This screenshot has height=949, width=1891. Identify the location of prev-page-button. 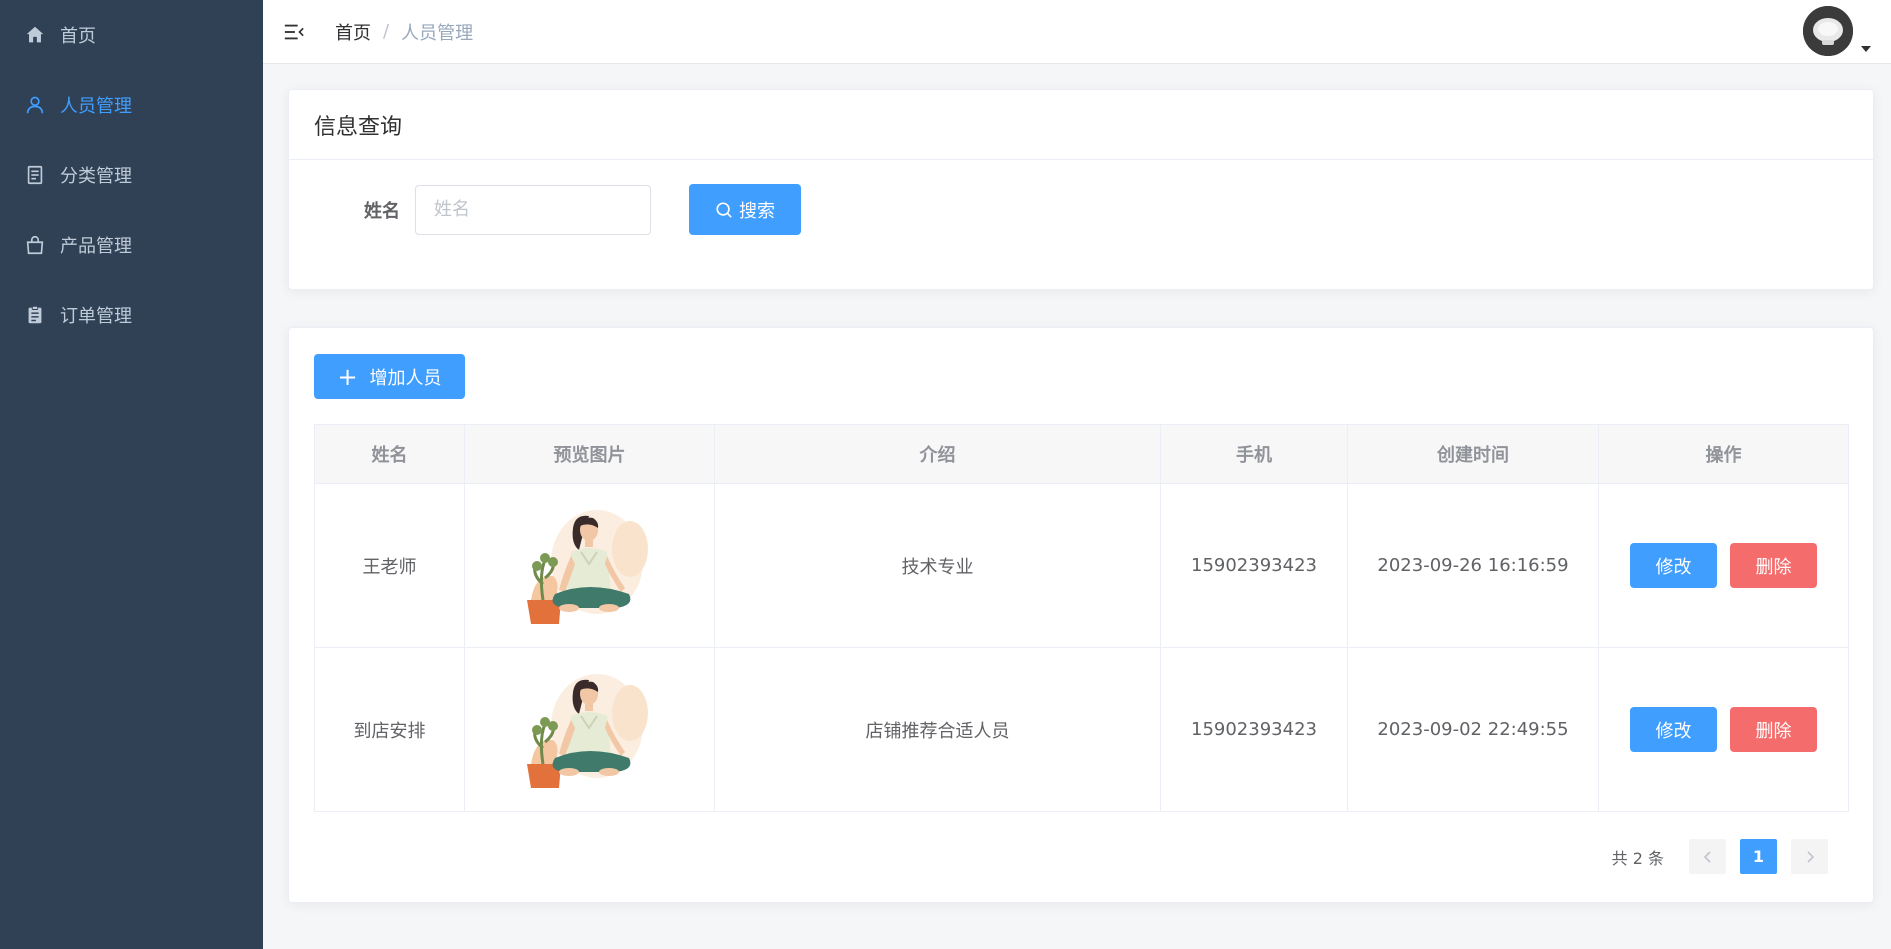
(1707, 856).